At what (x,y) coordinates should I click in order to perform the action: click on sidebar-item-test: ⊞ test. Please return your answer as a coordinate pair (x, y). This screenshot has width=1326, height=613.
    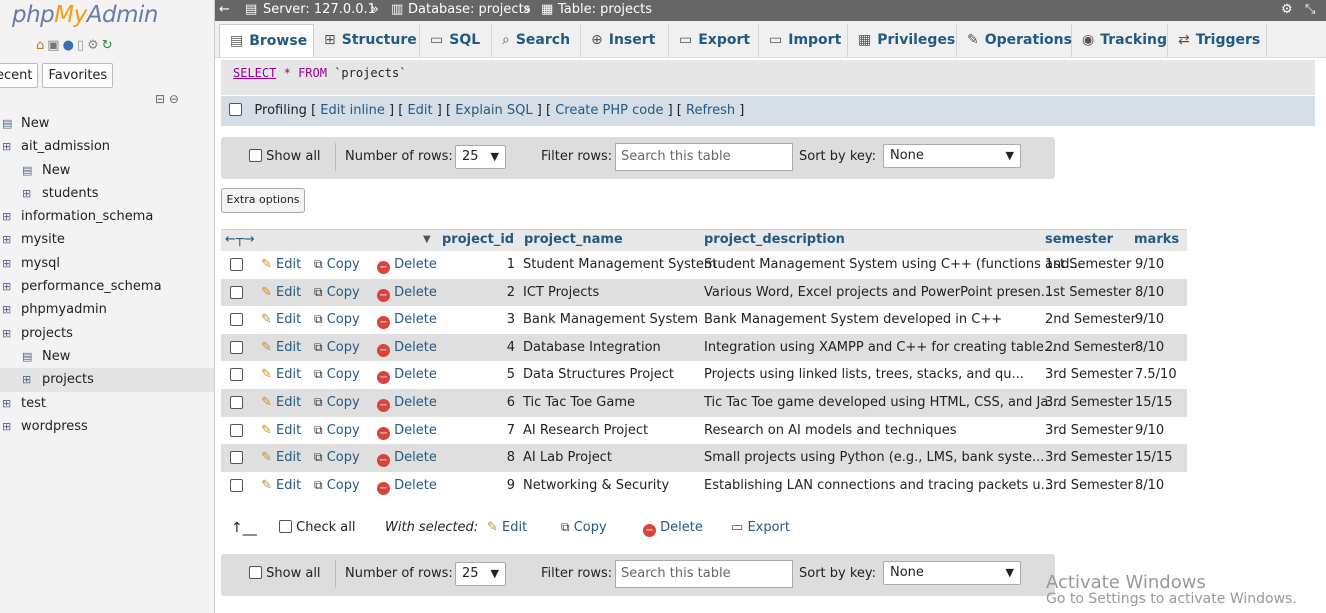
    Looking at the image, I should click on (107, 403).